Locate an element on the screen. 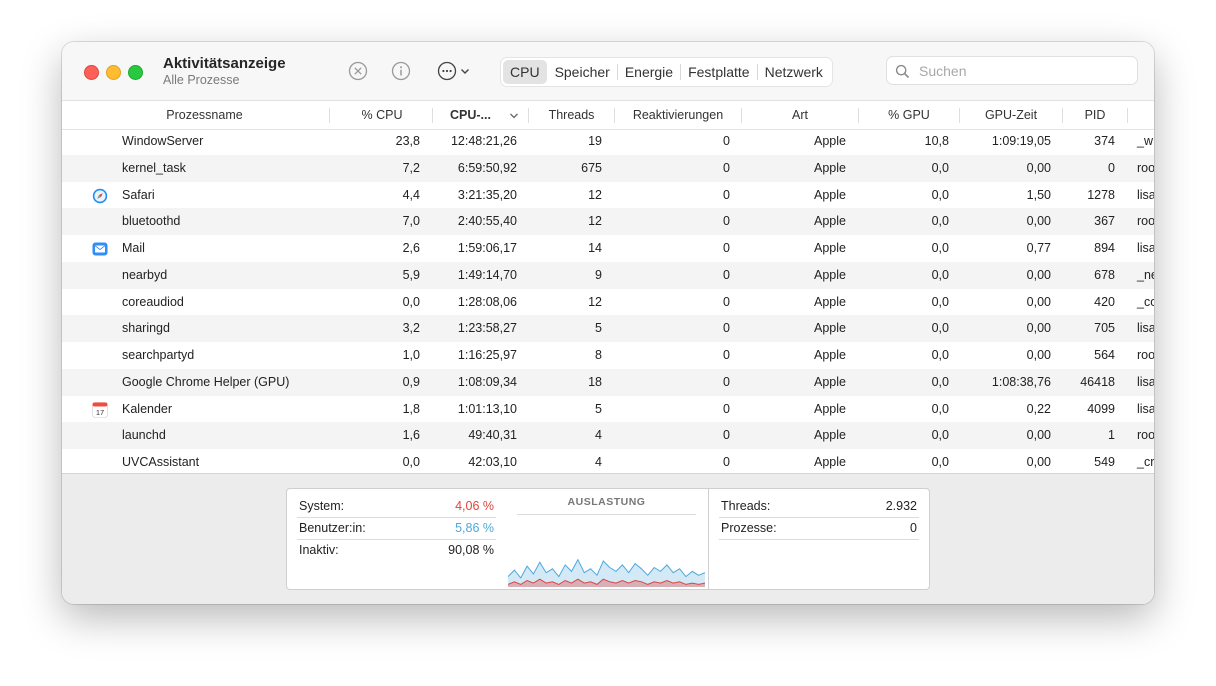 The height and width of the screenshot is (686, 1216). cell-user: _ne is located at coordinates (1145, 274).